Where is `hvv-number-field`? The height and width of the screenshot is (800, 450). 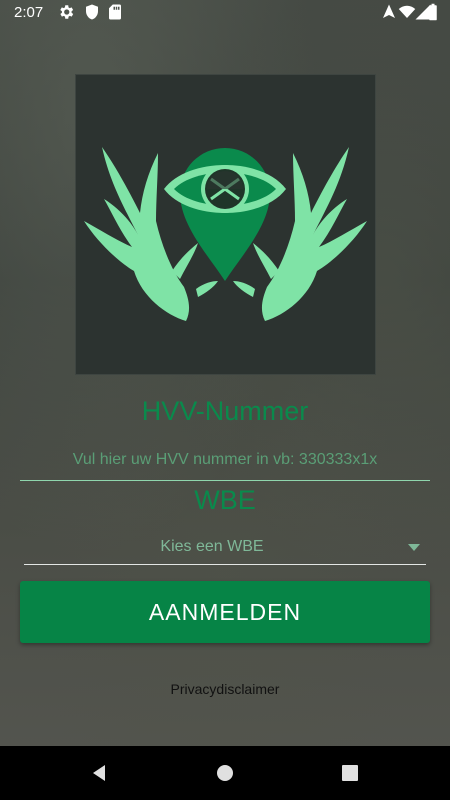 hvv-number-field is located at coordinates (225, 460).